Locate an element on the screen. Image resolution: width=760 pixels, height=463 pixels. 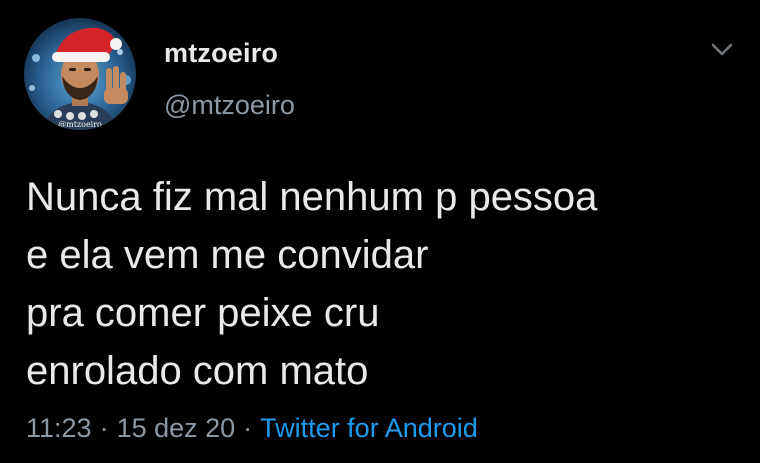
chevron-down-icon is located at coordinates (722, 49).